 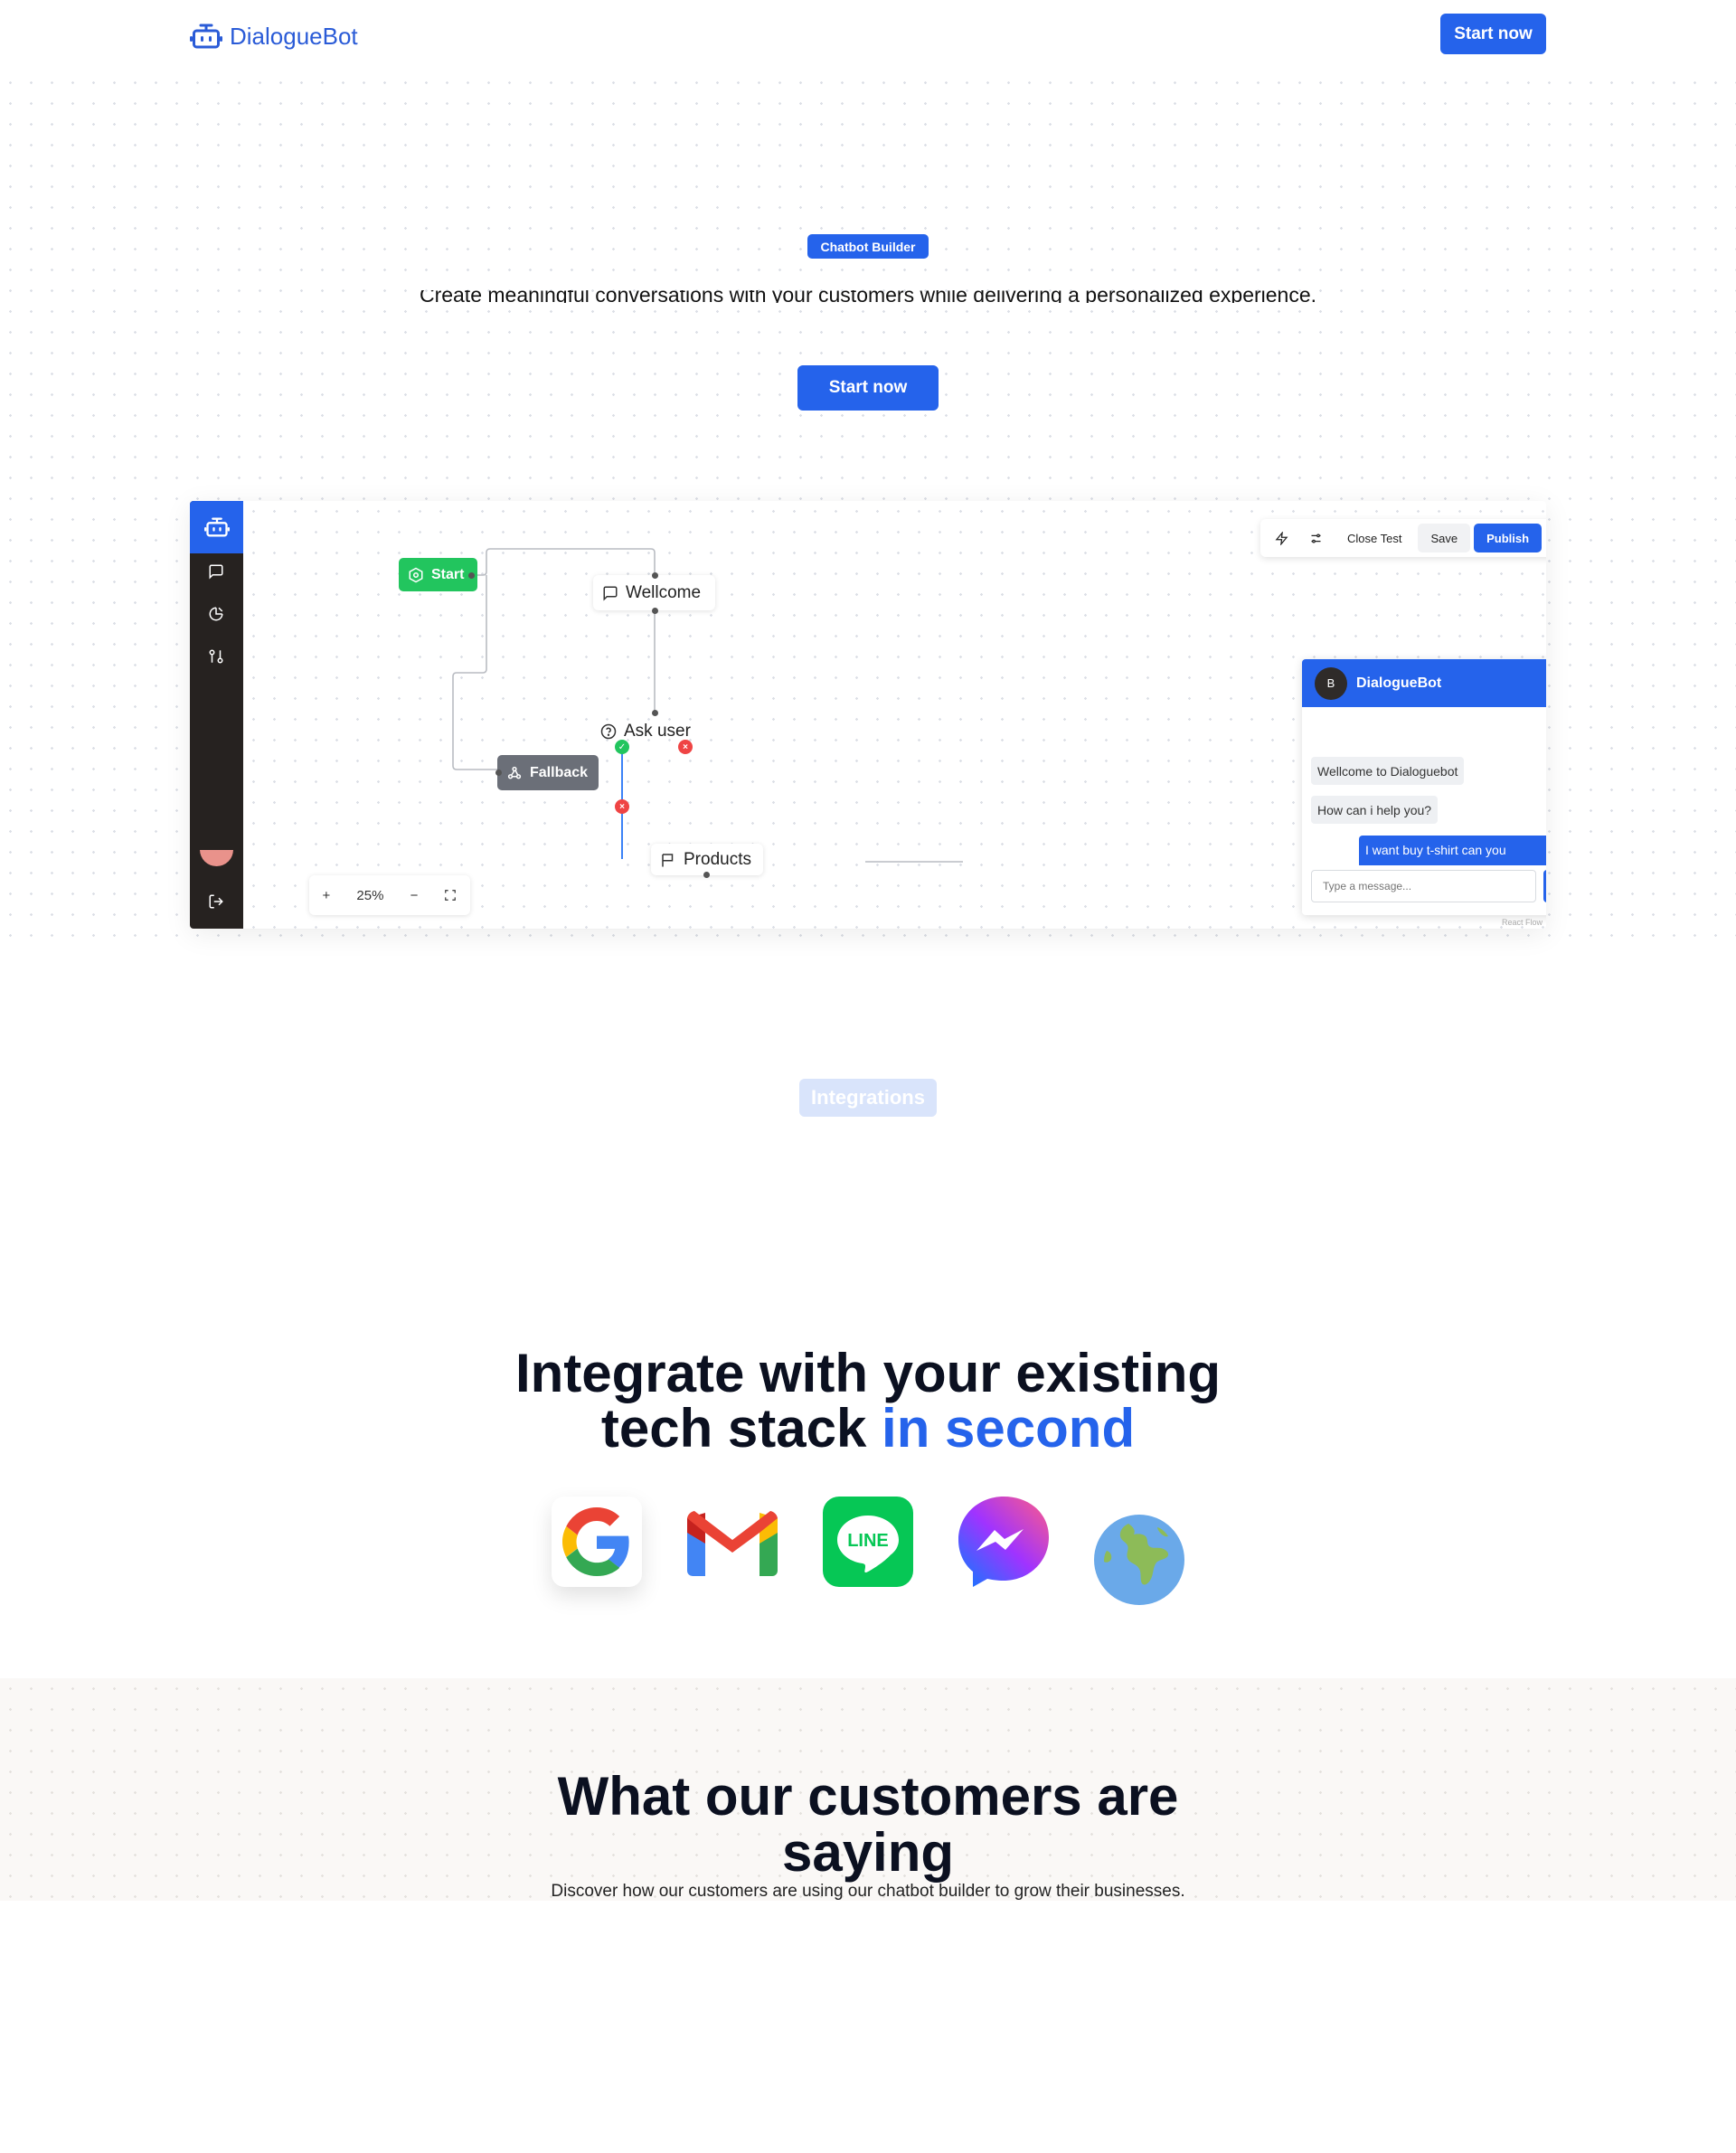 What do you see at coordinates (655, 713) in the screenshot?
I see `ask-user-top-handle` at bounding box center [655, 713].